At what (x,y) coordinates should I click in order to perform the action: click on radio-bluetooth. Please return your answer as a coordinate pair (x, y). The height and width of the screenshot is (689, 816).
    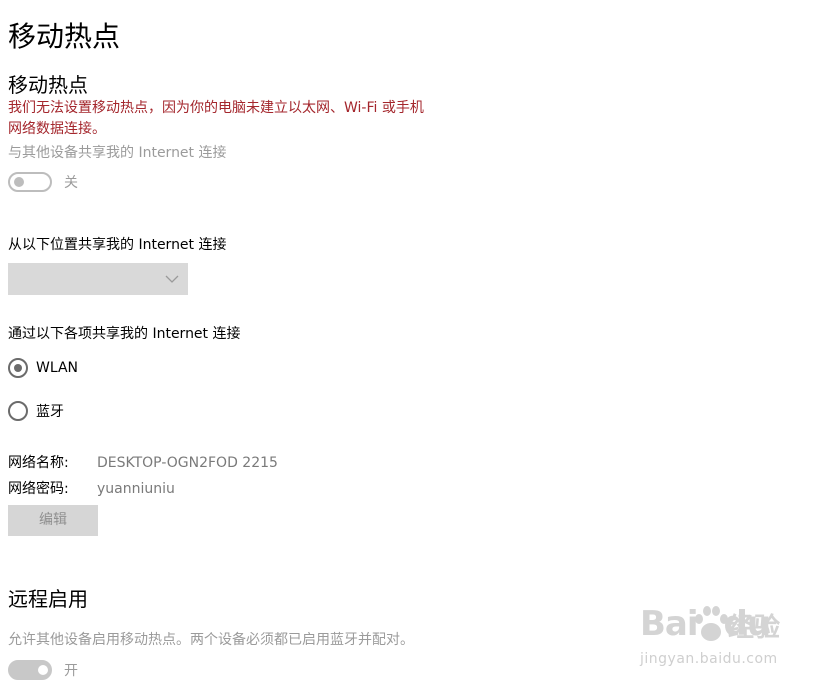
    Looking at the image, I should click on (18, 411).